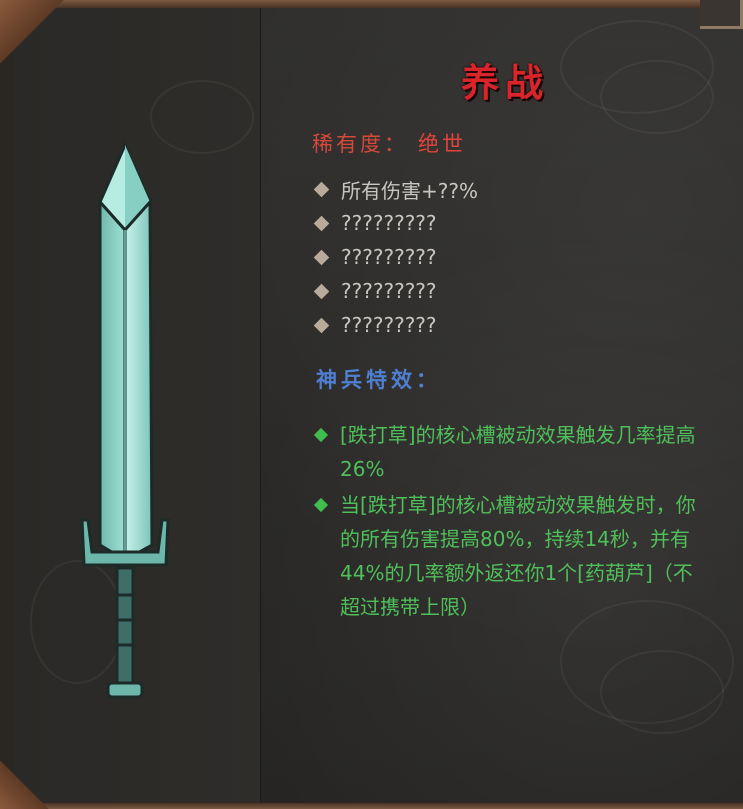  Describe the element at coordinates (360, 144) in the screenshot. I see `rarity-label: 稀有度：` at that location.